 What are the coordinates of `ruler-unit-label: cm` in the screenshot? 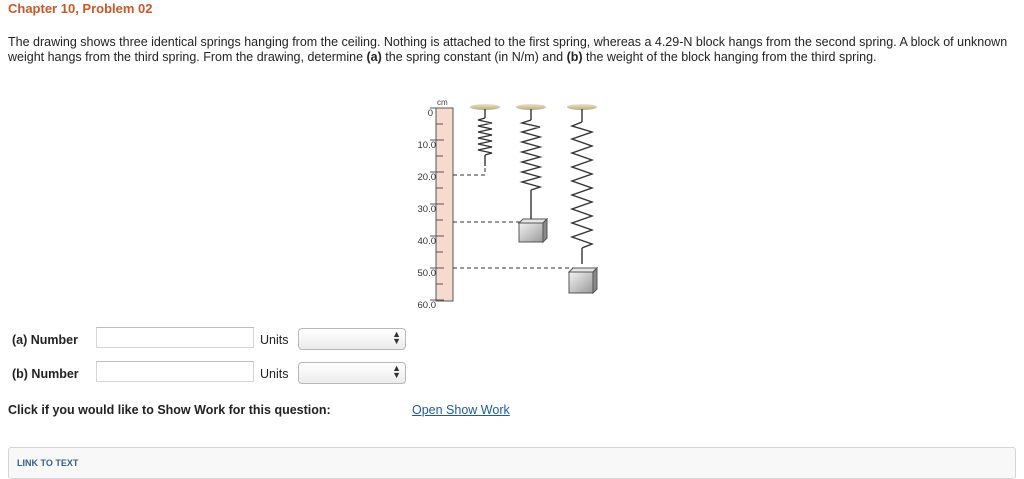 It's located at (442, 102).